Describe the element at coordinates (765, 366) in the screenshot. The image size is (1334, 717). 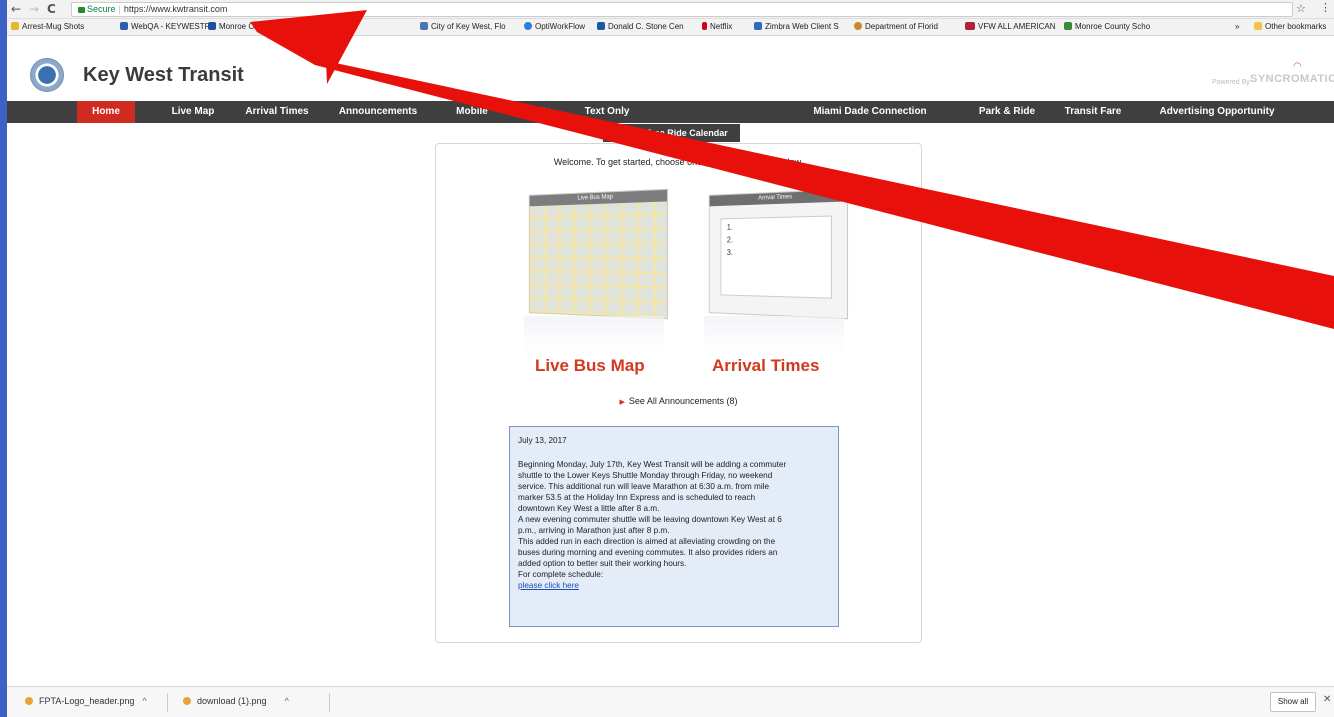
I see `arrival-times-link: Arrival Times` at that location.